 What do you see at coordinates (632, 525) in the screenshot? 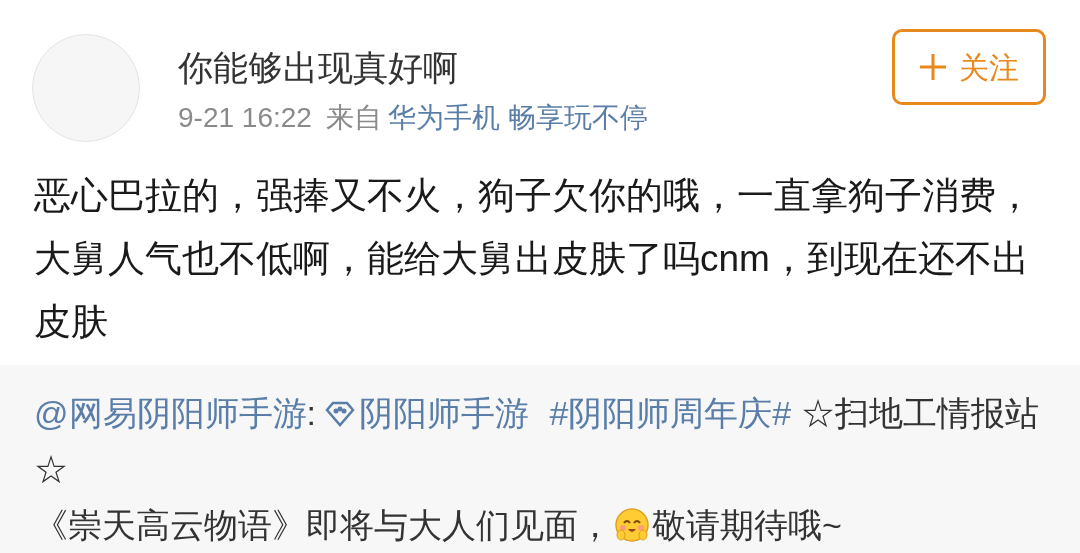
I see `smiley-icon` at bounding box center [632, 525].